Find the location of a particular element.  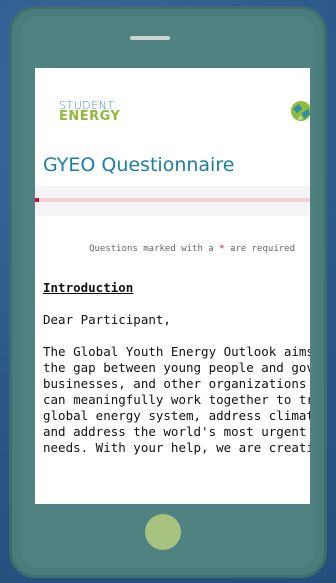

body-line: the gap between young people and gover is located at coordinates (176, 367).